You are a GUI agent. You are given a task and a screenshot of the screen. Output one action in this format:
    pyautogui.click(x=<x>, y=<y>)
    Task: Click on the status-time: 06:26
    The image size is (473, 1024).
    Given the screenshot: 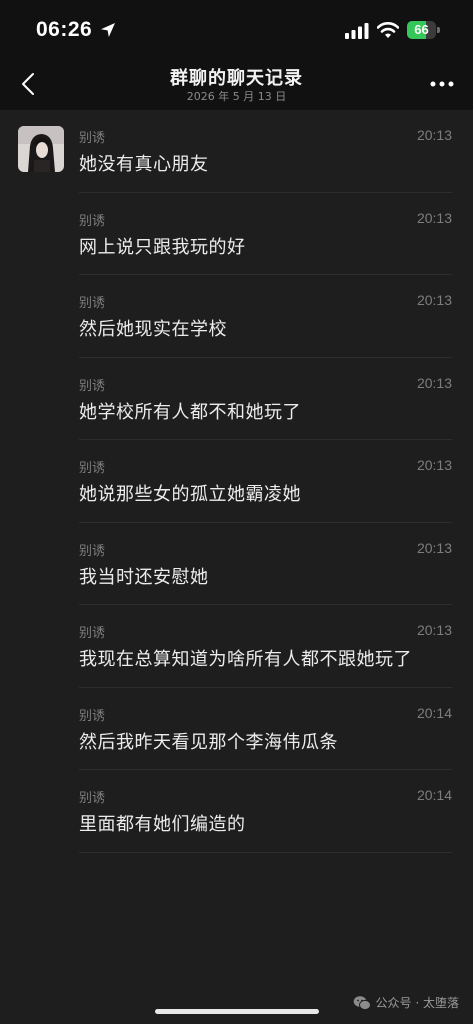 What is the action you would take?
    pyautogui.click(x=64, y=29)
    